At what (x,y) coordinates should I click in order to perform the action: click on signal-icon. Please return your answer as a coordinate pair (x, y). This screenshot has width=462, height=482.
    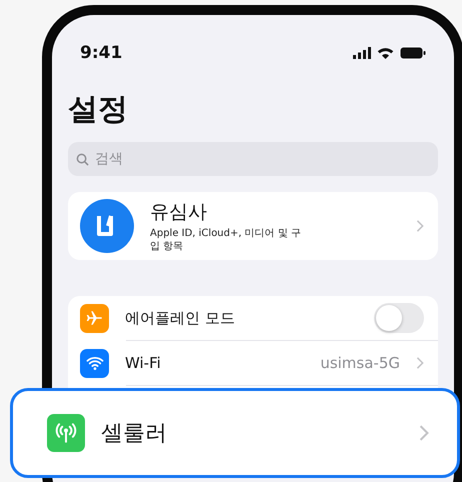
    Looking at the image, I should click on (362, 53).